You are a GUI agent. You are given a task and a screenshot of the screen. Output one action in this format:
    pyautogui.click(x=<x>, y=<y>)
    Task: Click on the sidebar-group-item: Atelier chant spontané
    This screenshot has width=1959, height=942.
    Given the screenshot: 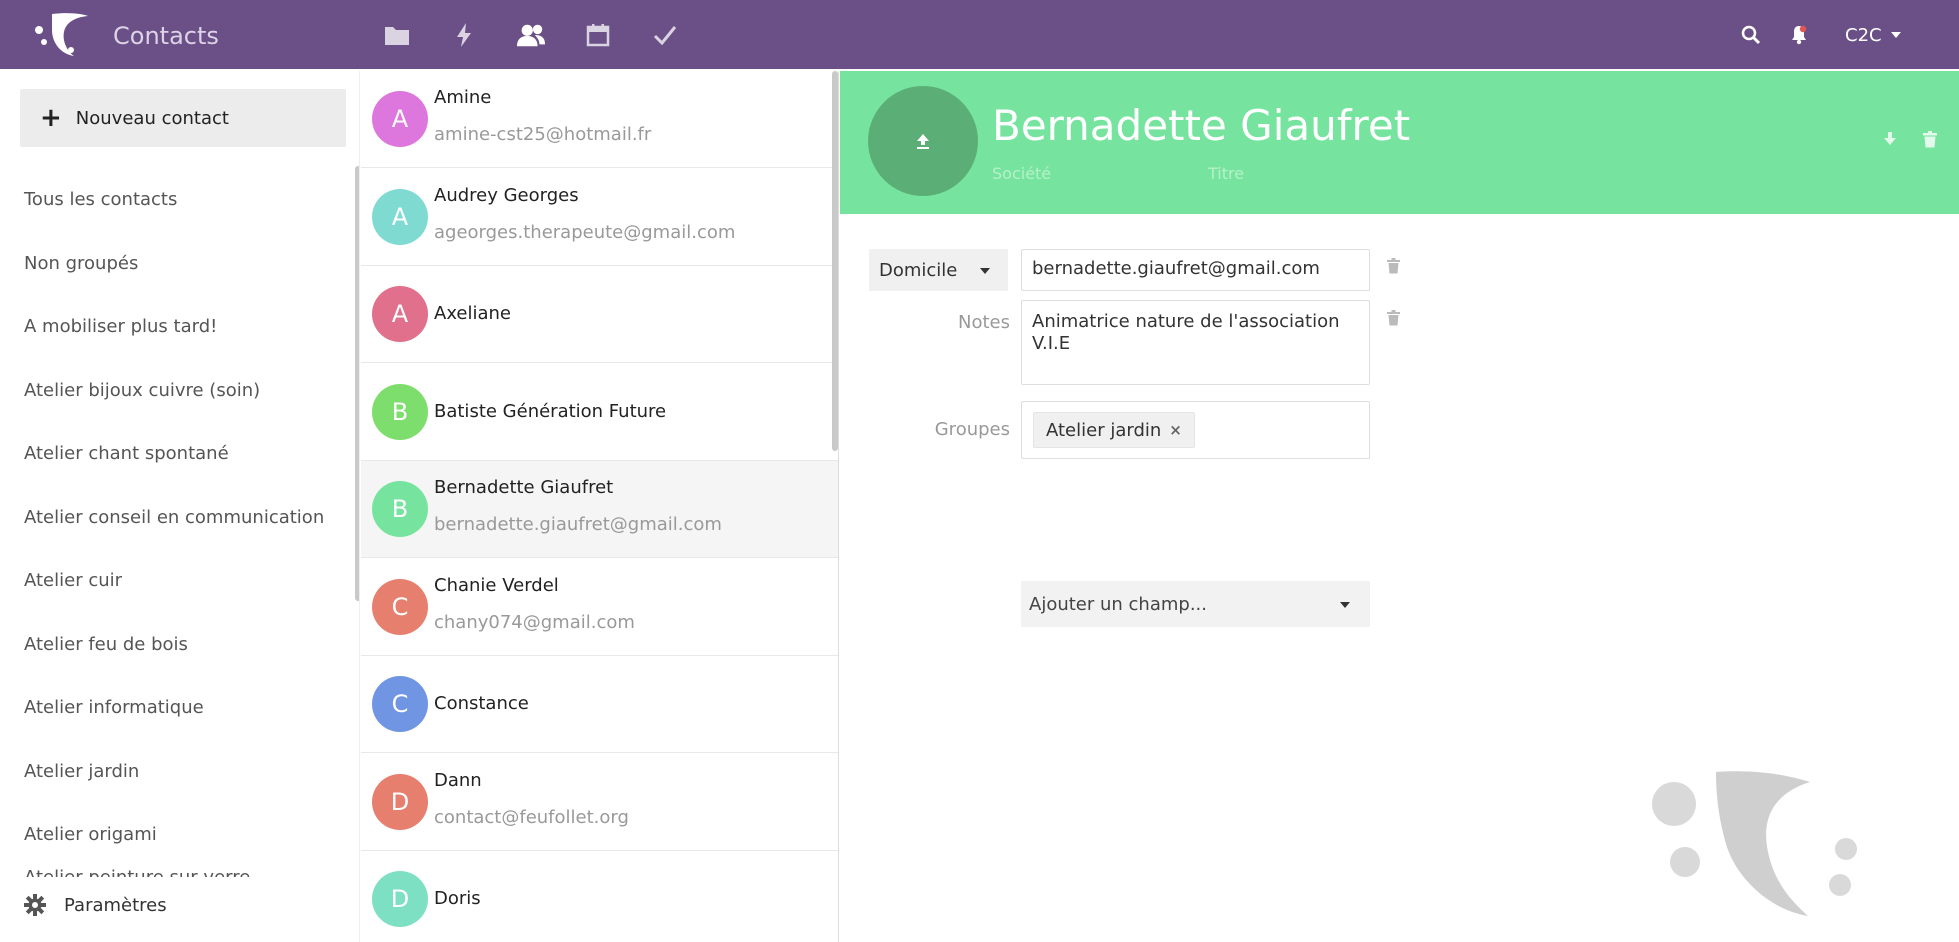 What is the action you would take?
    pyautogui.click(x=175, y=454)
    